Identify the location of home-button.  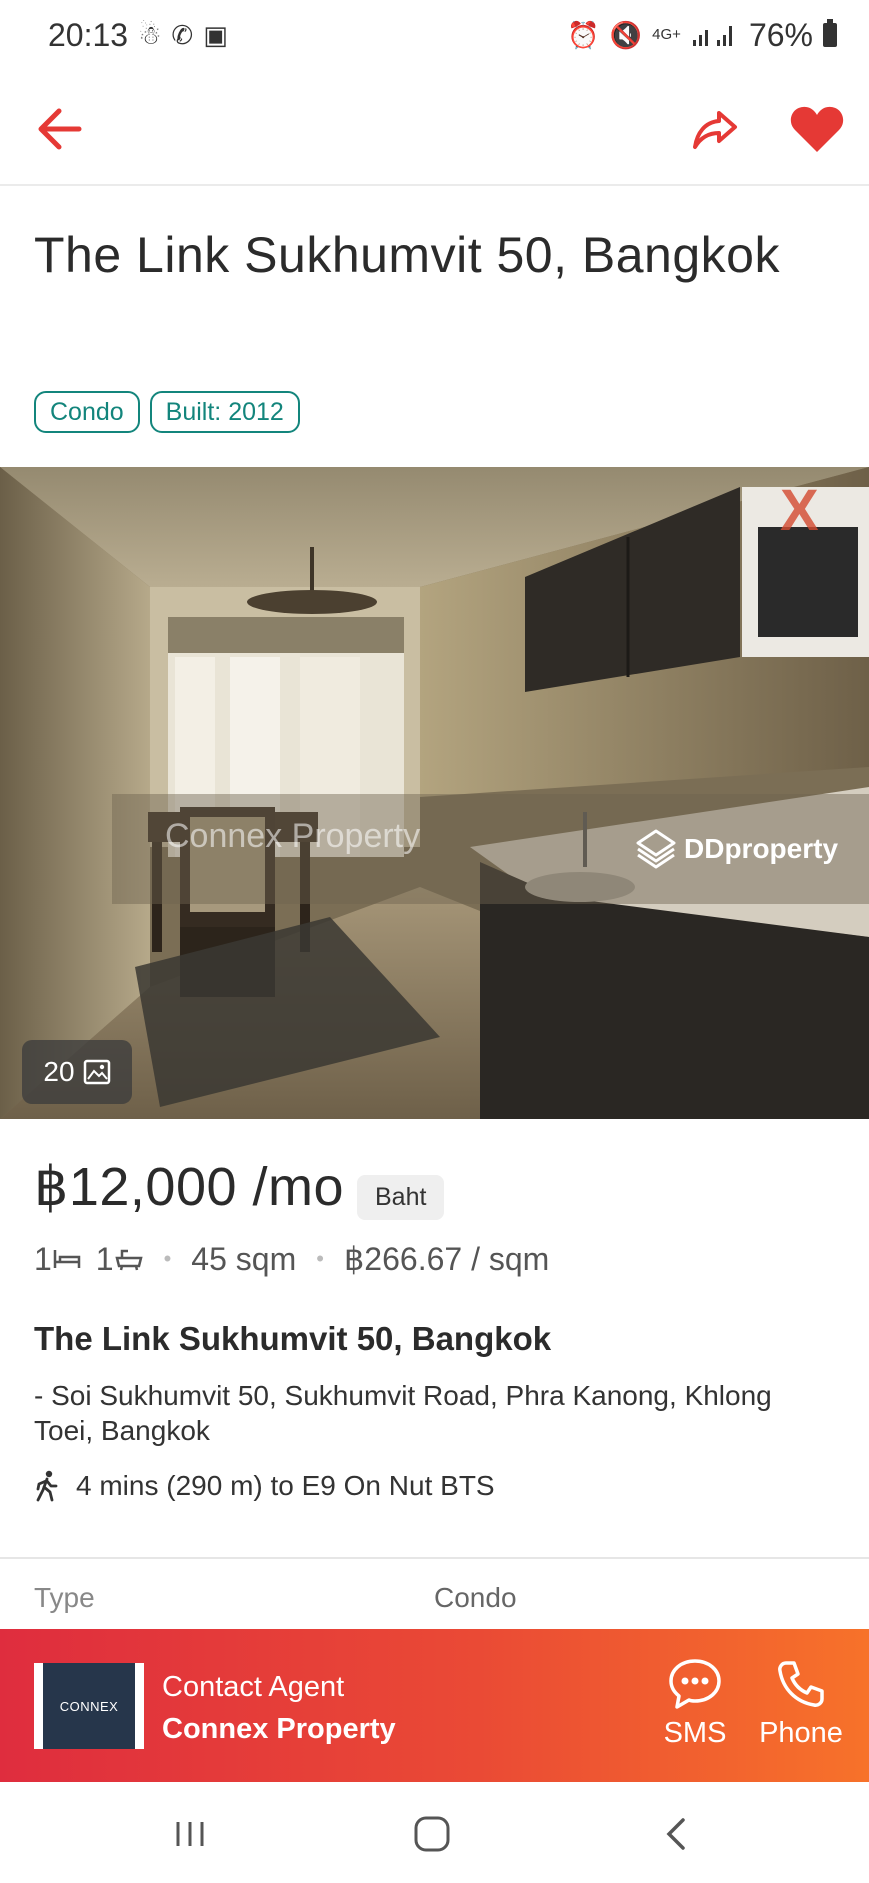
(432, 1834).